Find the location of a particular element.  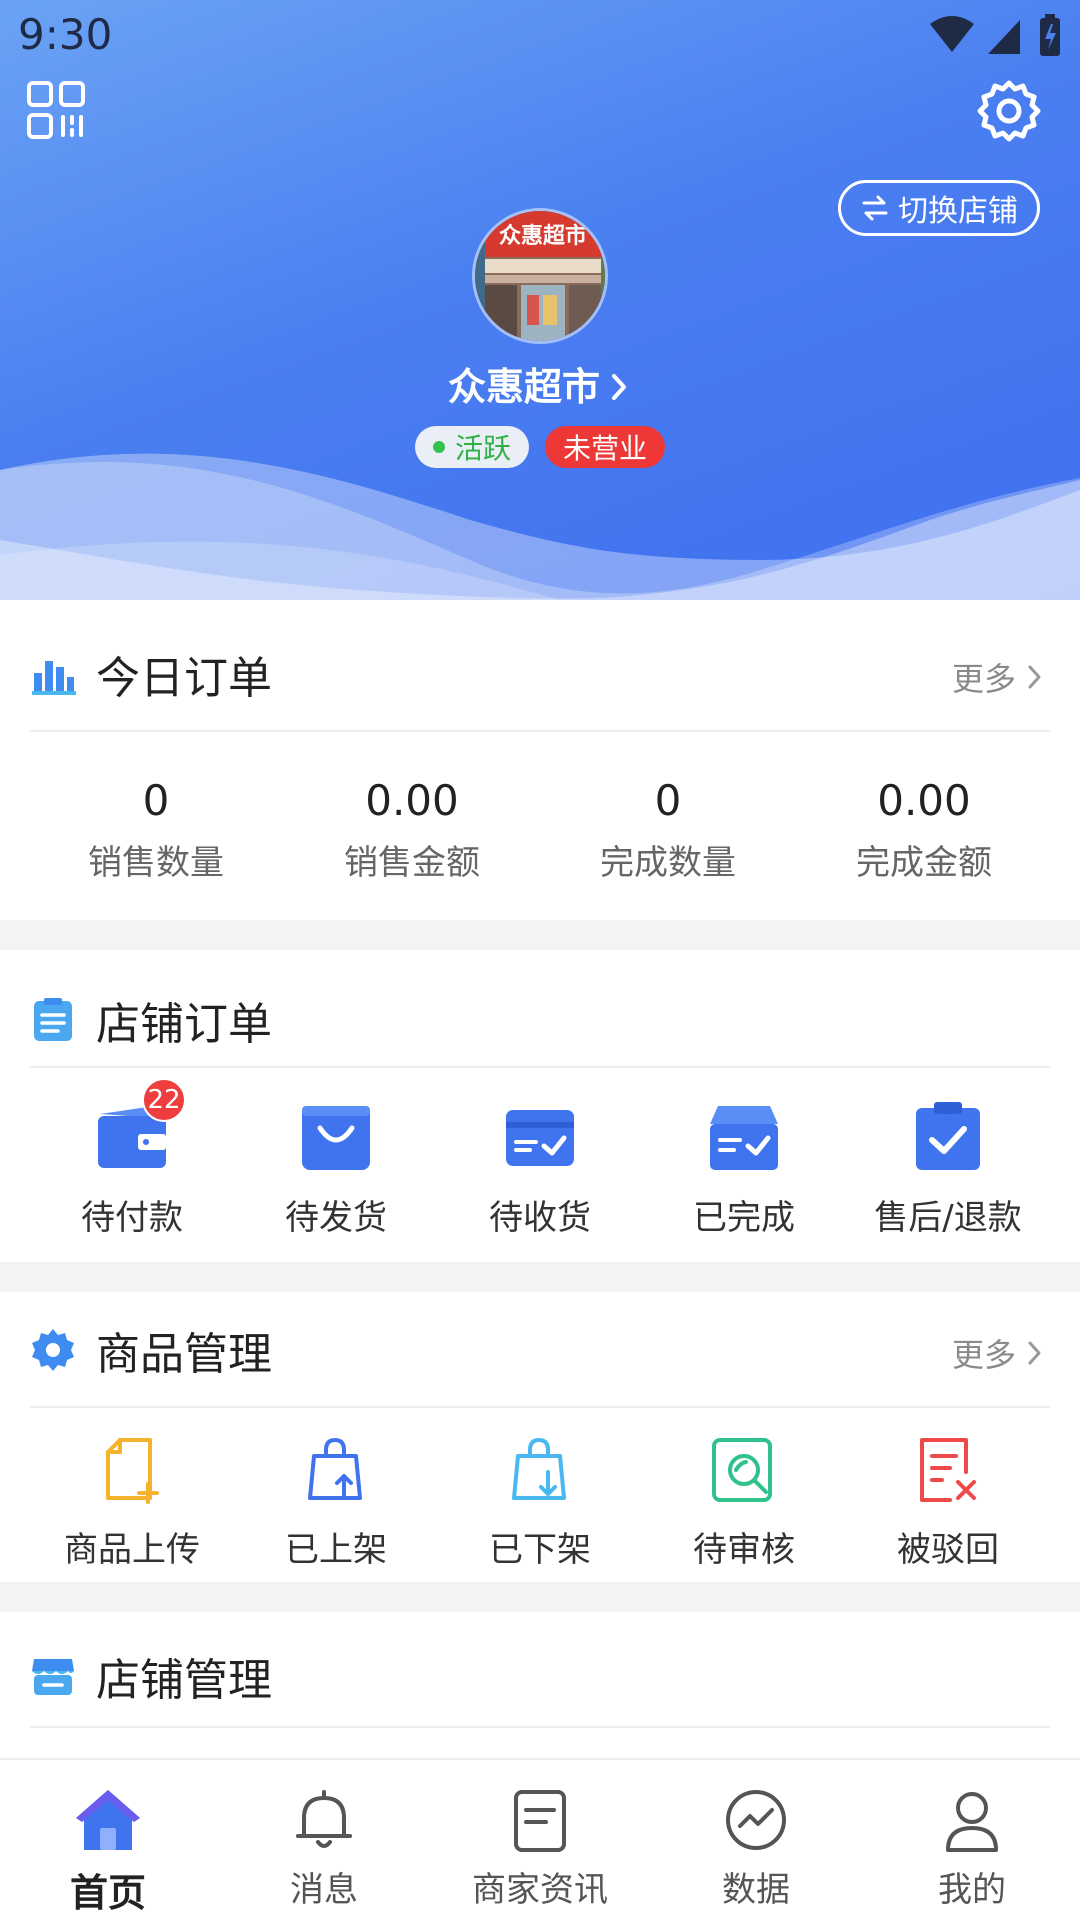

order-pending-shipment: 待发货 is located at coordinates (336, 1169).